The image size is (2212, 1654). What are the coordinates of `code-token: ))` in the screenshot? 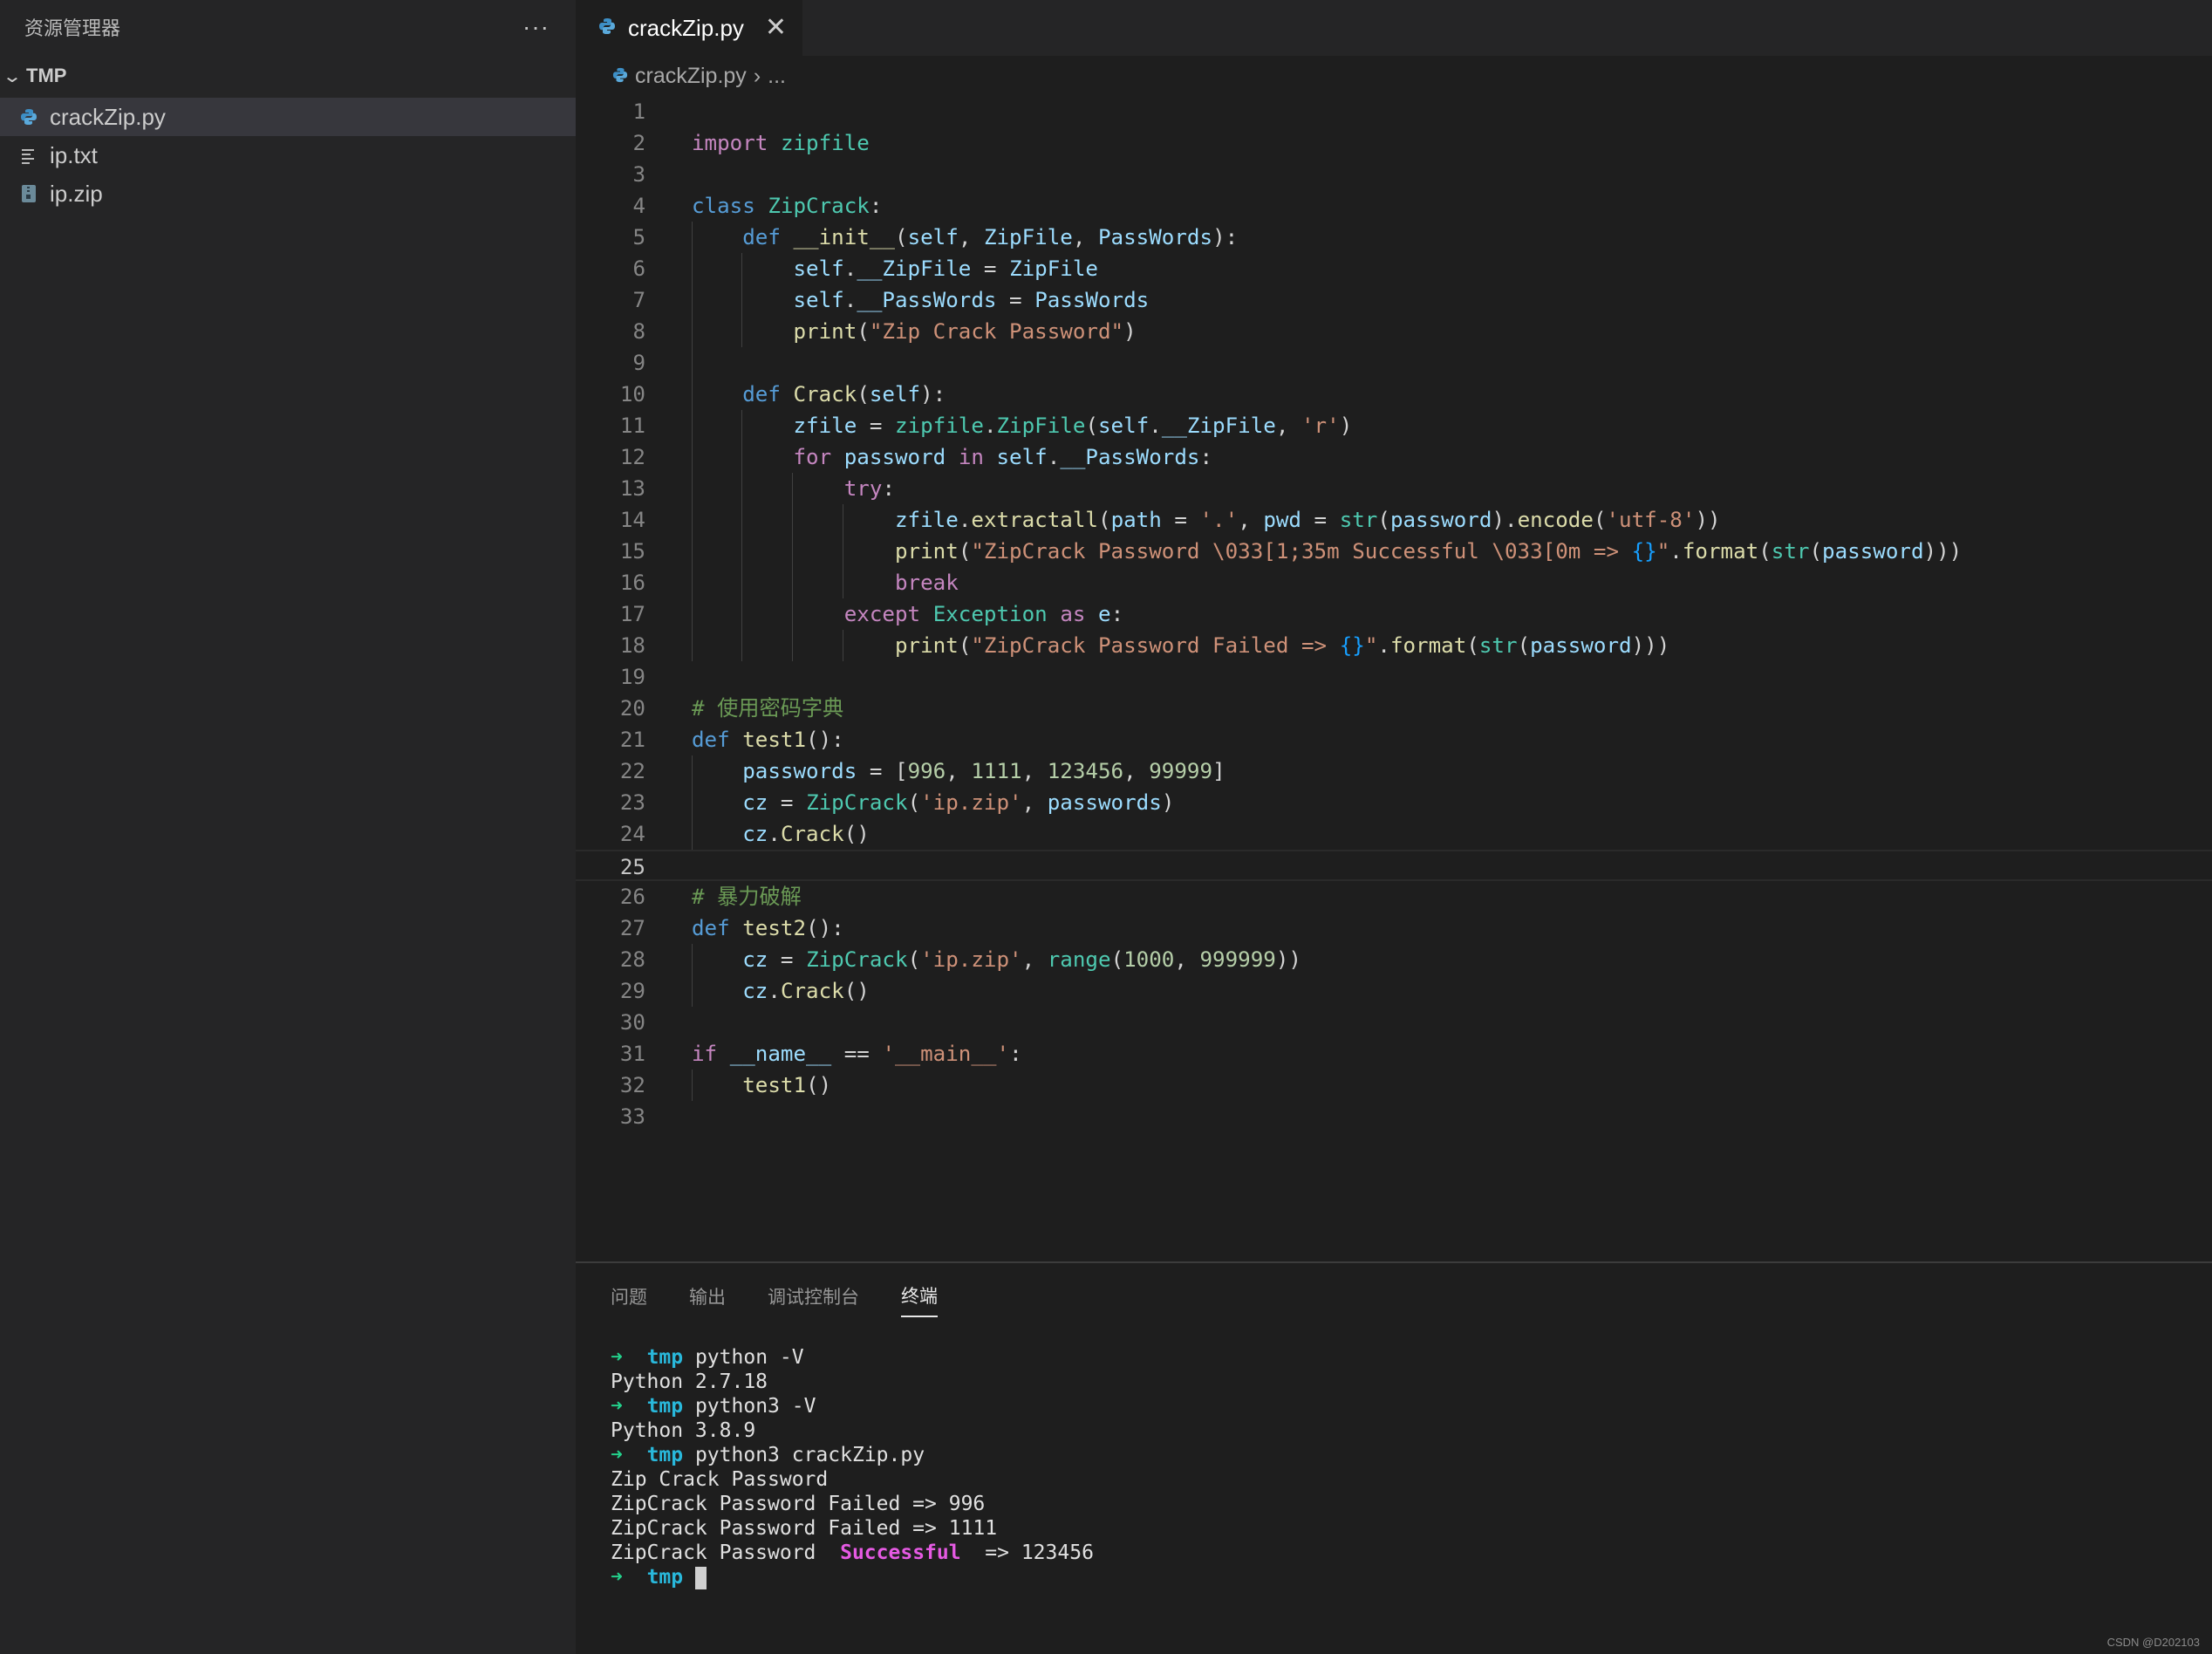 It's located at (1708, 520).